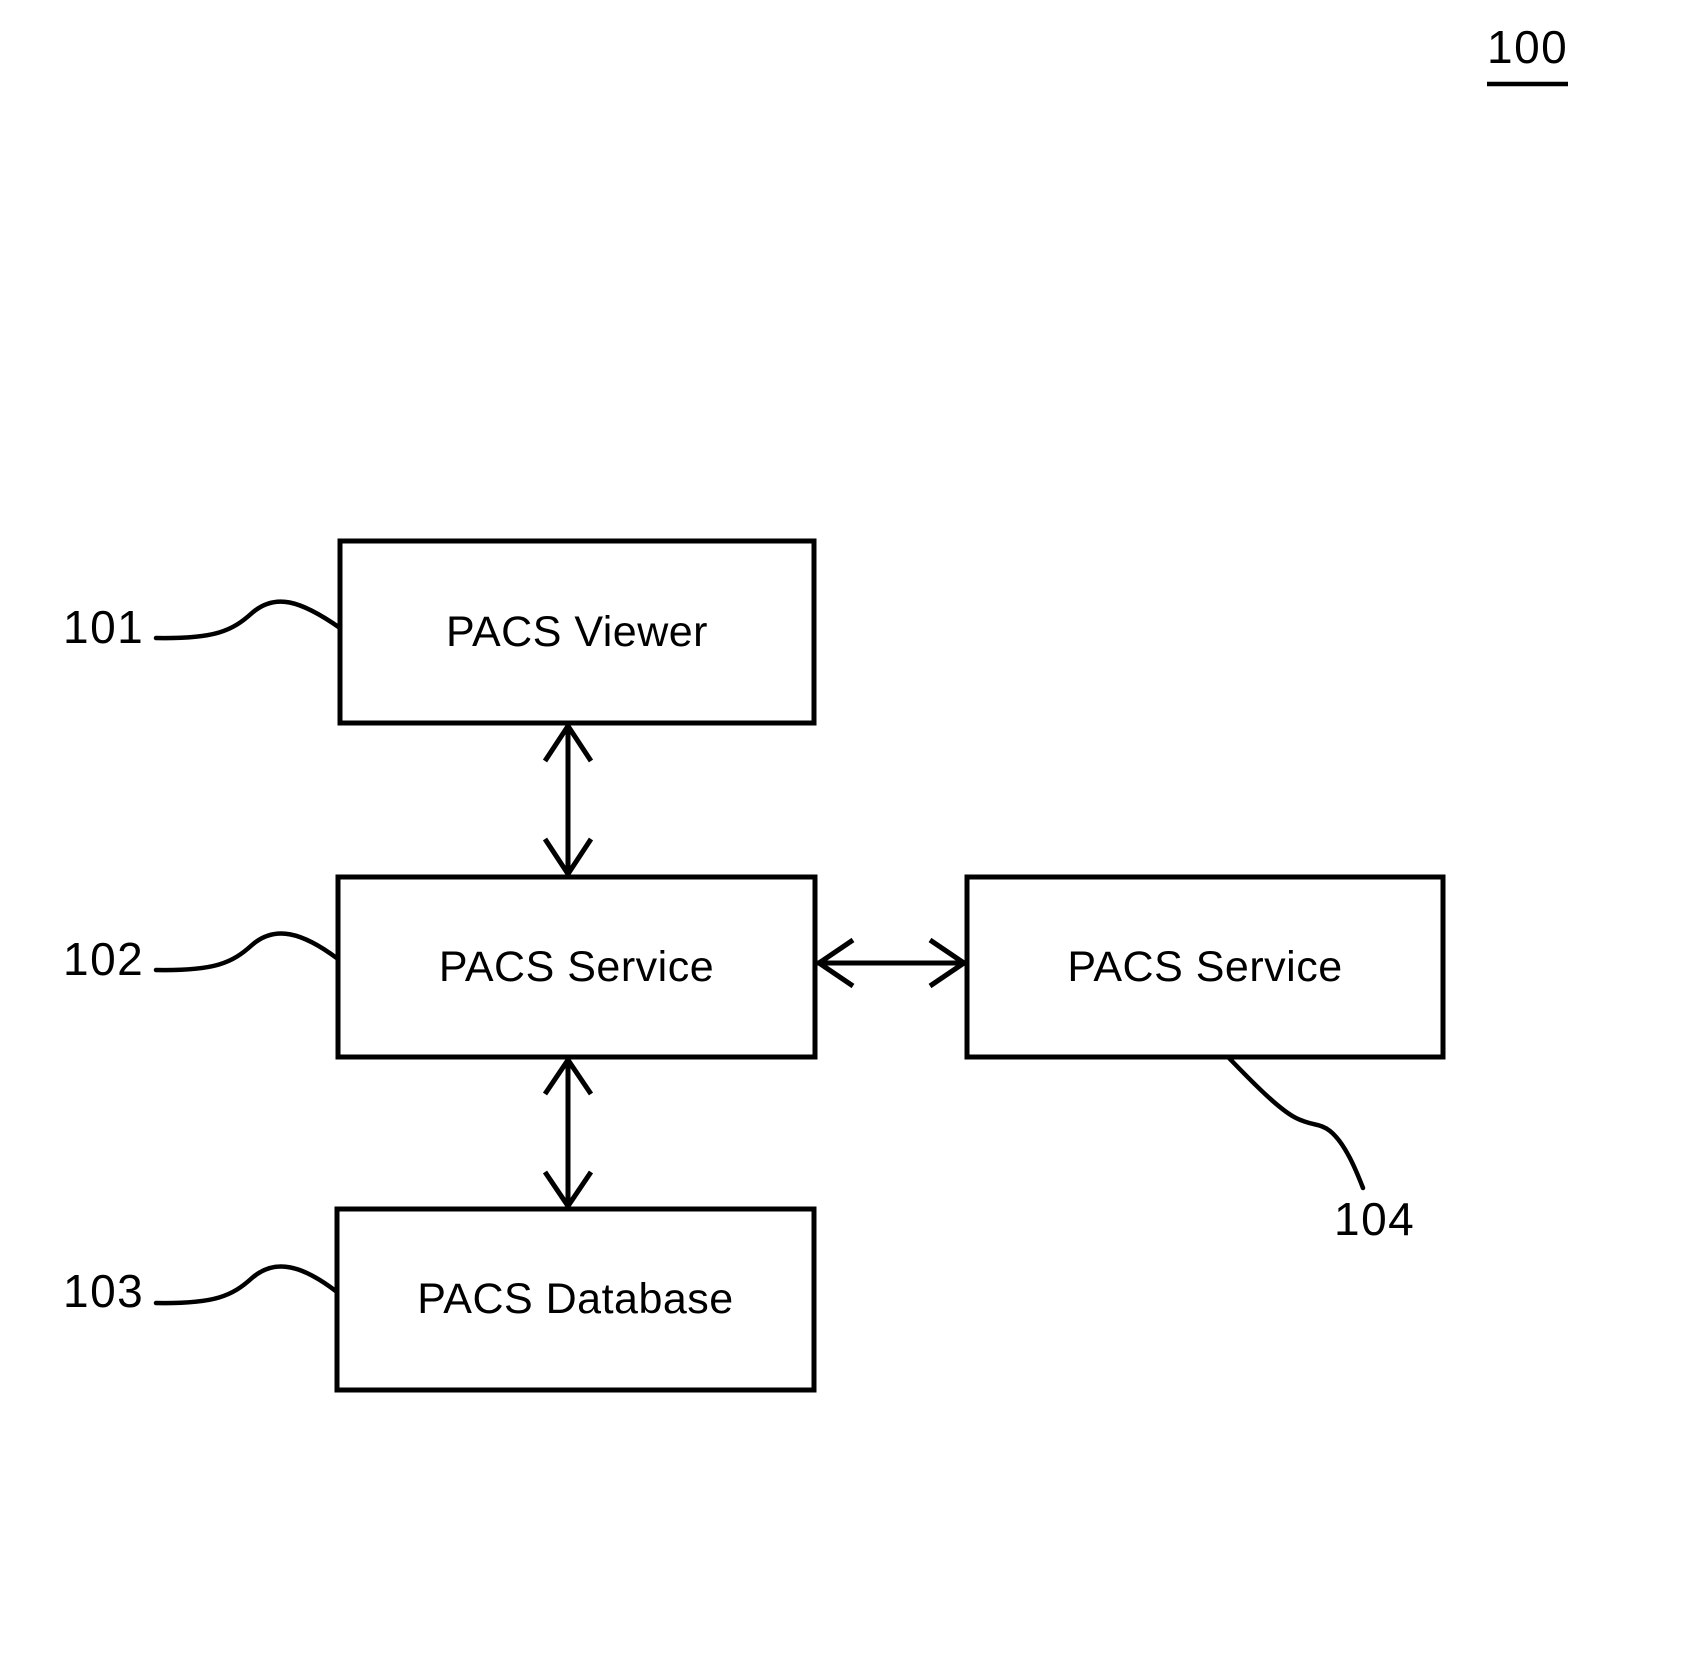 The width and height of the screenshot is (1690, 1667). I want to click on pacs-viewer-box, so click(577, 632).